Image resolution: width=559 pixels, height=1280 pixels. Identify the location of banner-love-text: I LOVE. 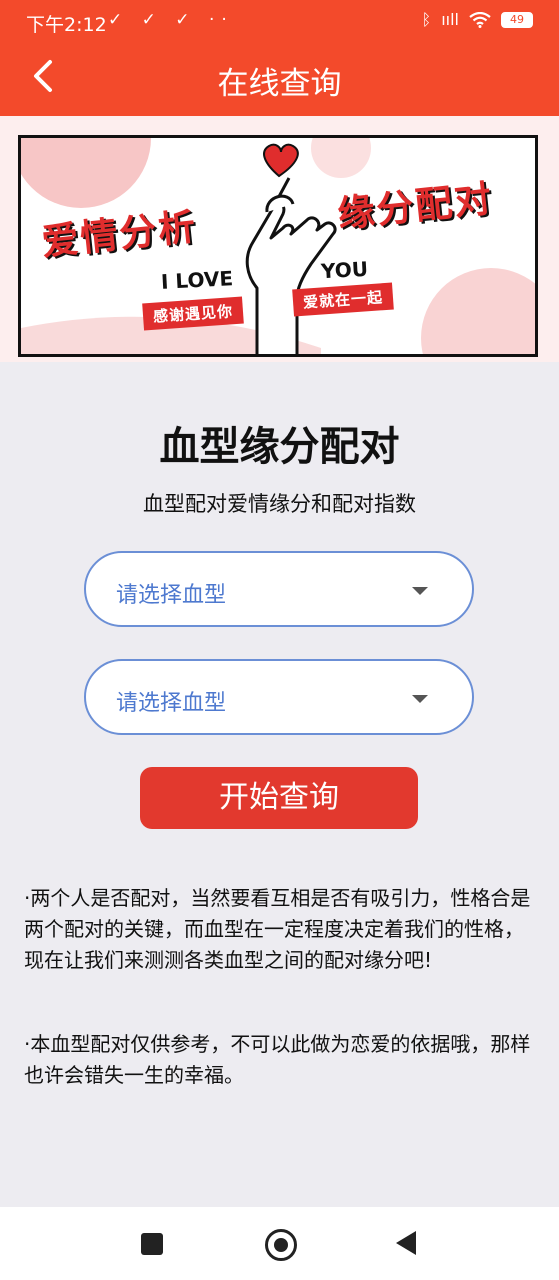
(197, 280).